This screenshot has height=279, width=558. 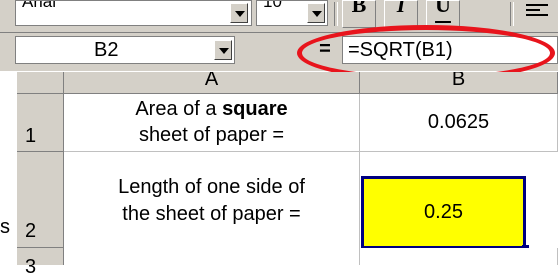 I want to click on cell-b2-value: 0.25, so click(x=443, y=212).